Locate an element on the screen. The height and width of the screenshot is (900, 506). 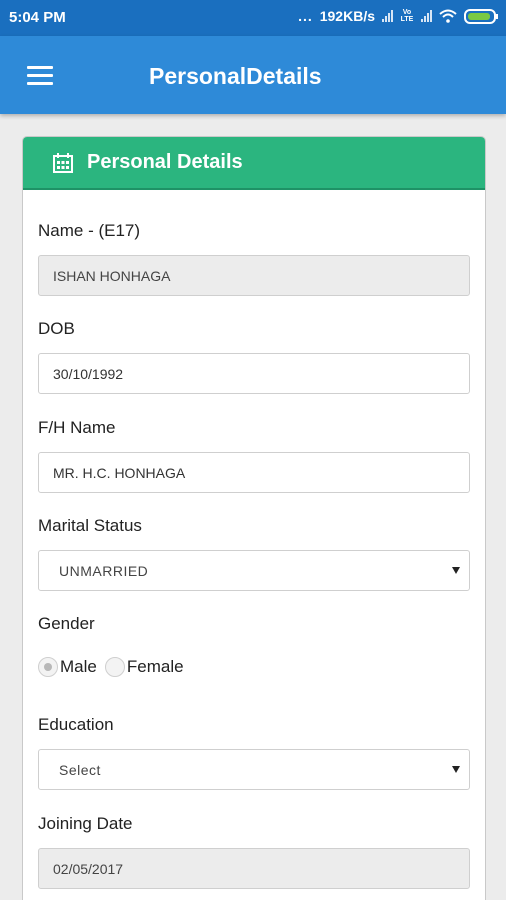
battery-icon is located at coordinates (481, 16).